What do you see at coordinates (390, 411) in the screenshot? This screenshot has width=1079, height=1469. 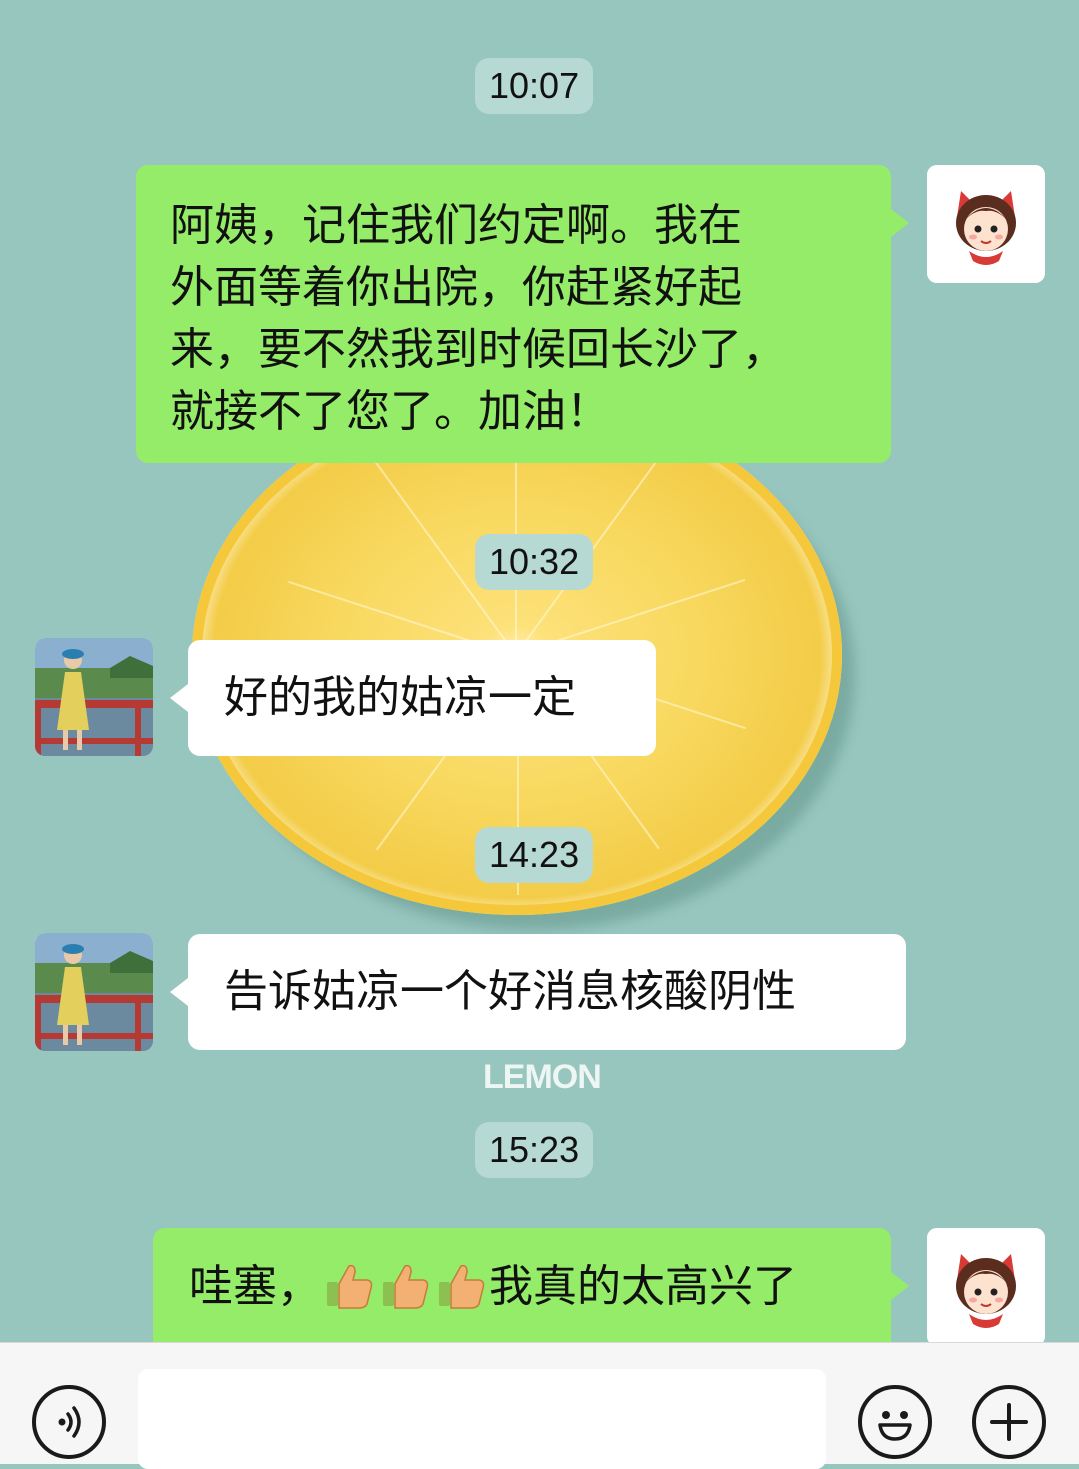 I see `message-line: 就接不了您了。加油！` at bounding box center [390, 411].